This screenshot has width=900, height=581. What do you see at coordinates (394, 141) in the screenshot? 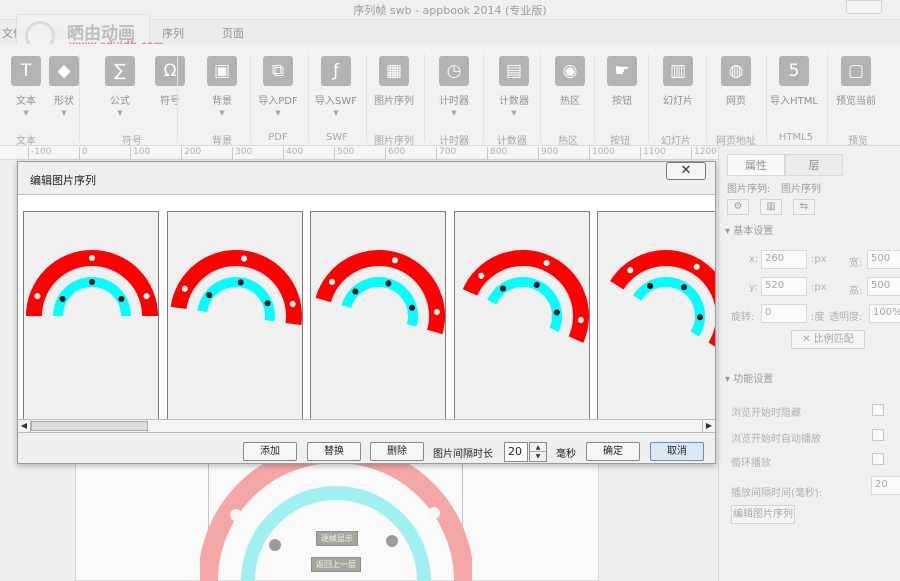
I see `ribbon-group-label: 图片序列` at bounding box center [394, 141].